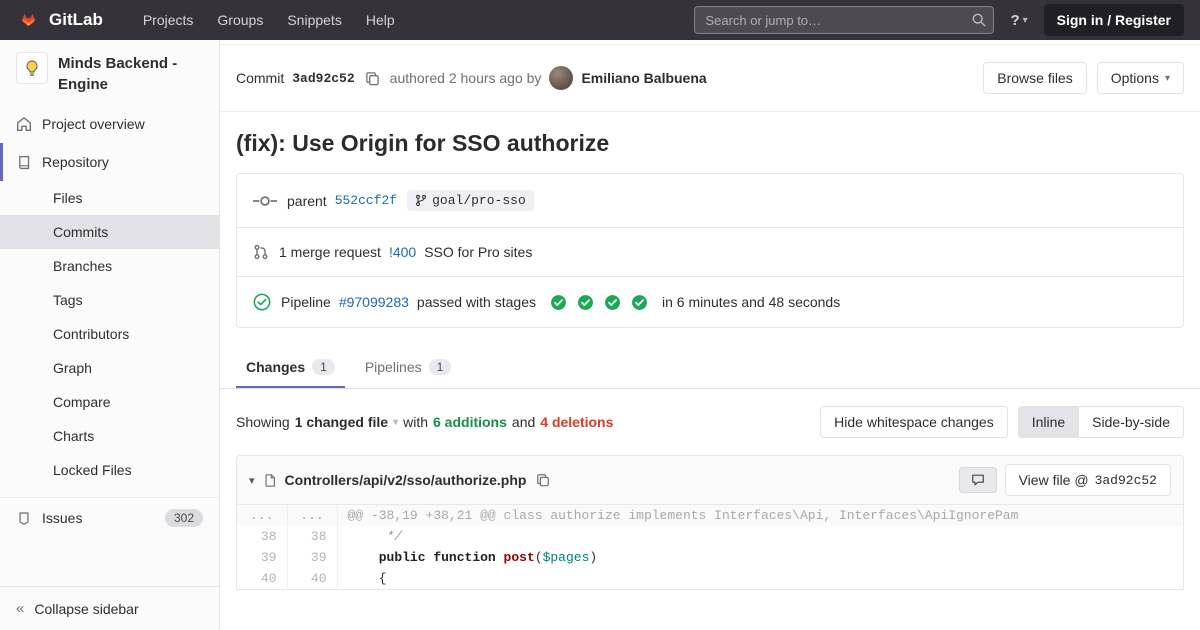  What do you see at coordinates (406, 480) in the screenshot?
I see `diff-file-path-link: Controllers/api/v2/sso/authorize.php` at bounding box center [406, 480].